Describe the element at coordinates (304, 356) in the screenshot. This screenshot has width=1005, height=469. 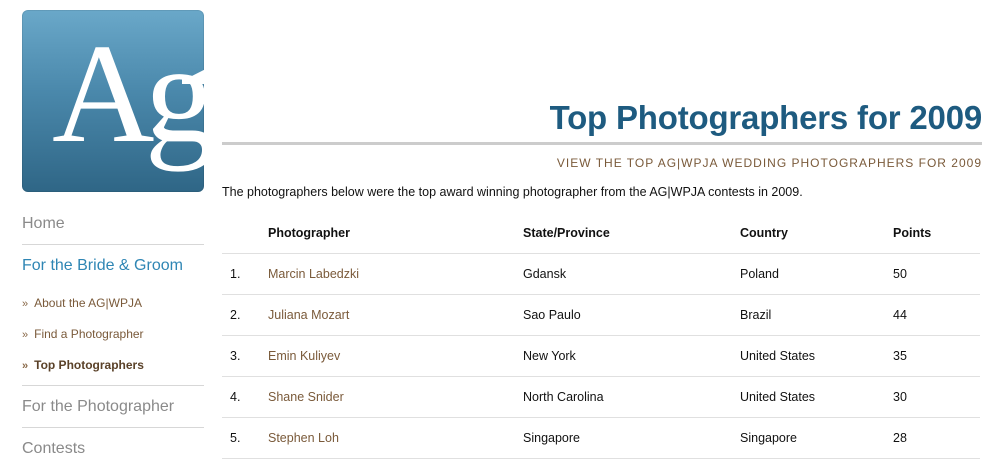
I see `photographer-link: Emin Kuliyev` at that location.